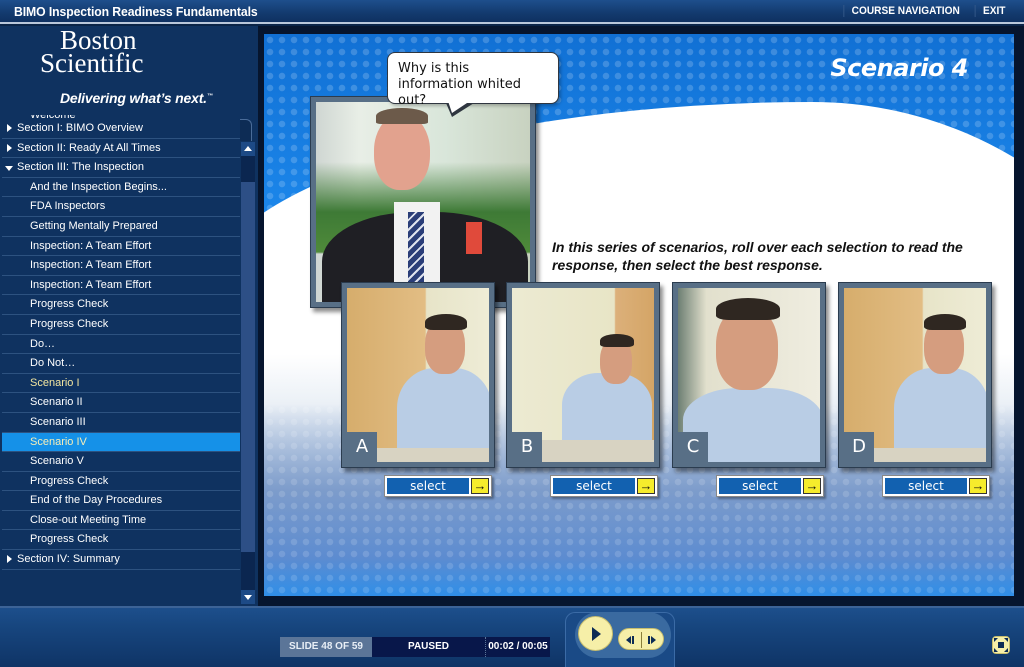 This screenshot has height=667, width=1024. Describe the element at coordinates (121, 384) in the screenshot. I see `outline-item: Scenario I` at that location.